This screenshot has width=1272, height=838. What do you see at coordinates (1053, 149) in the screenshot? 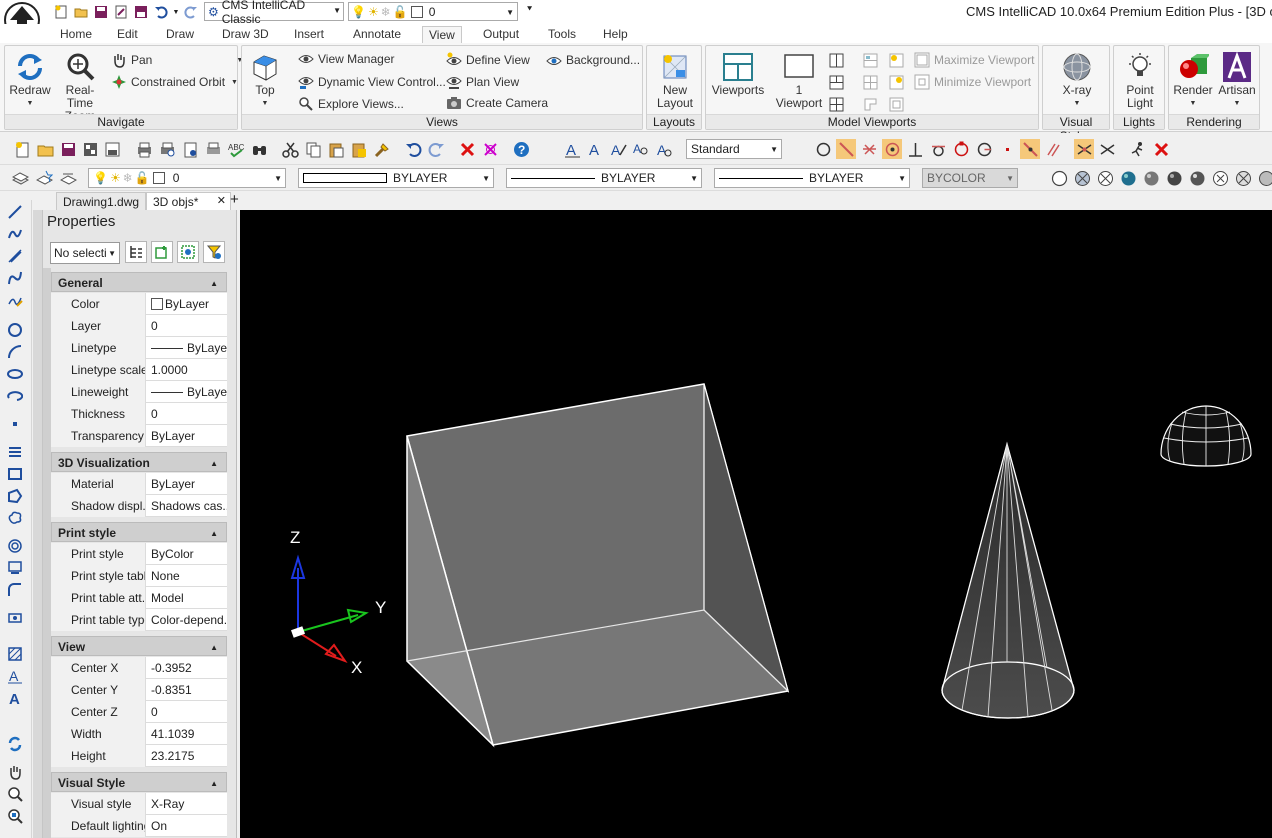
I see `snap-parallel-icon` at bounding box center [1053, 149].